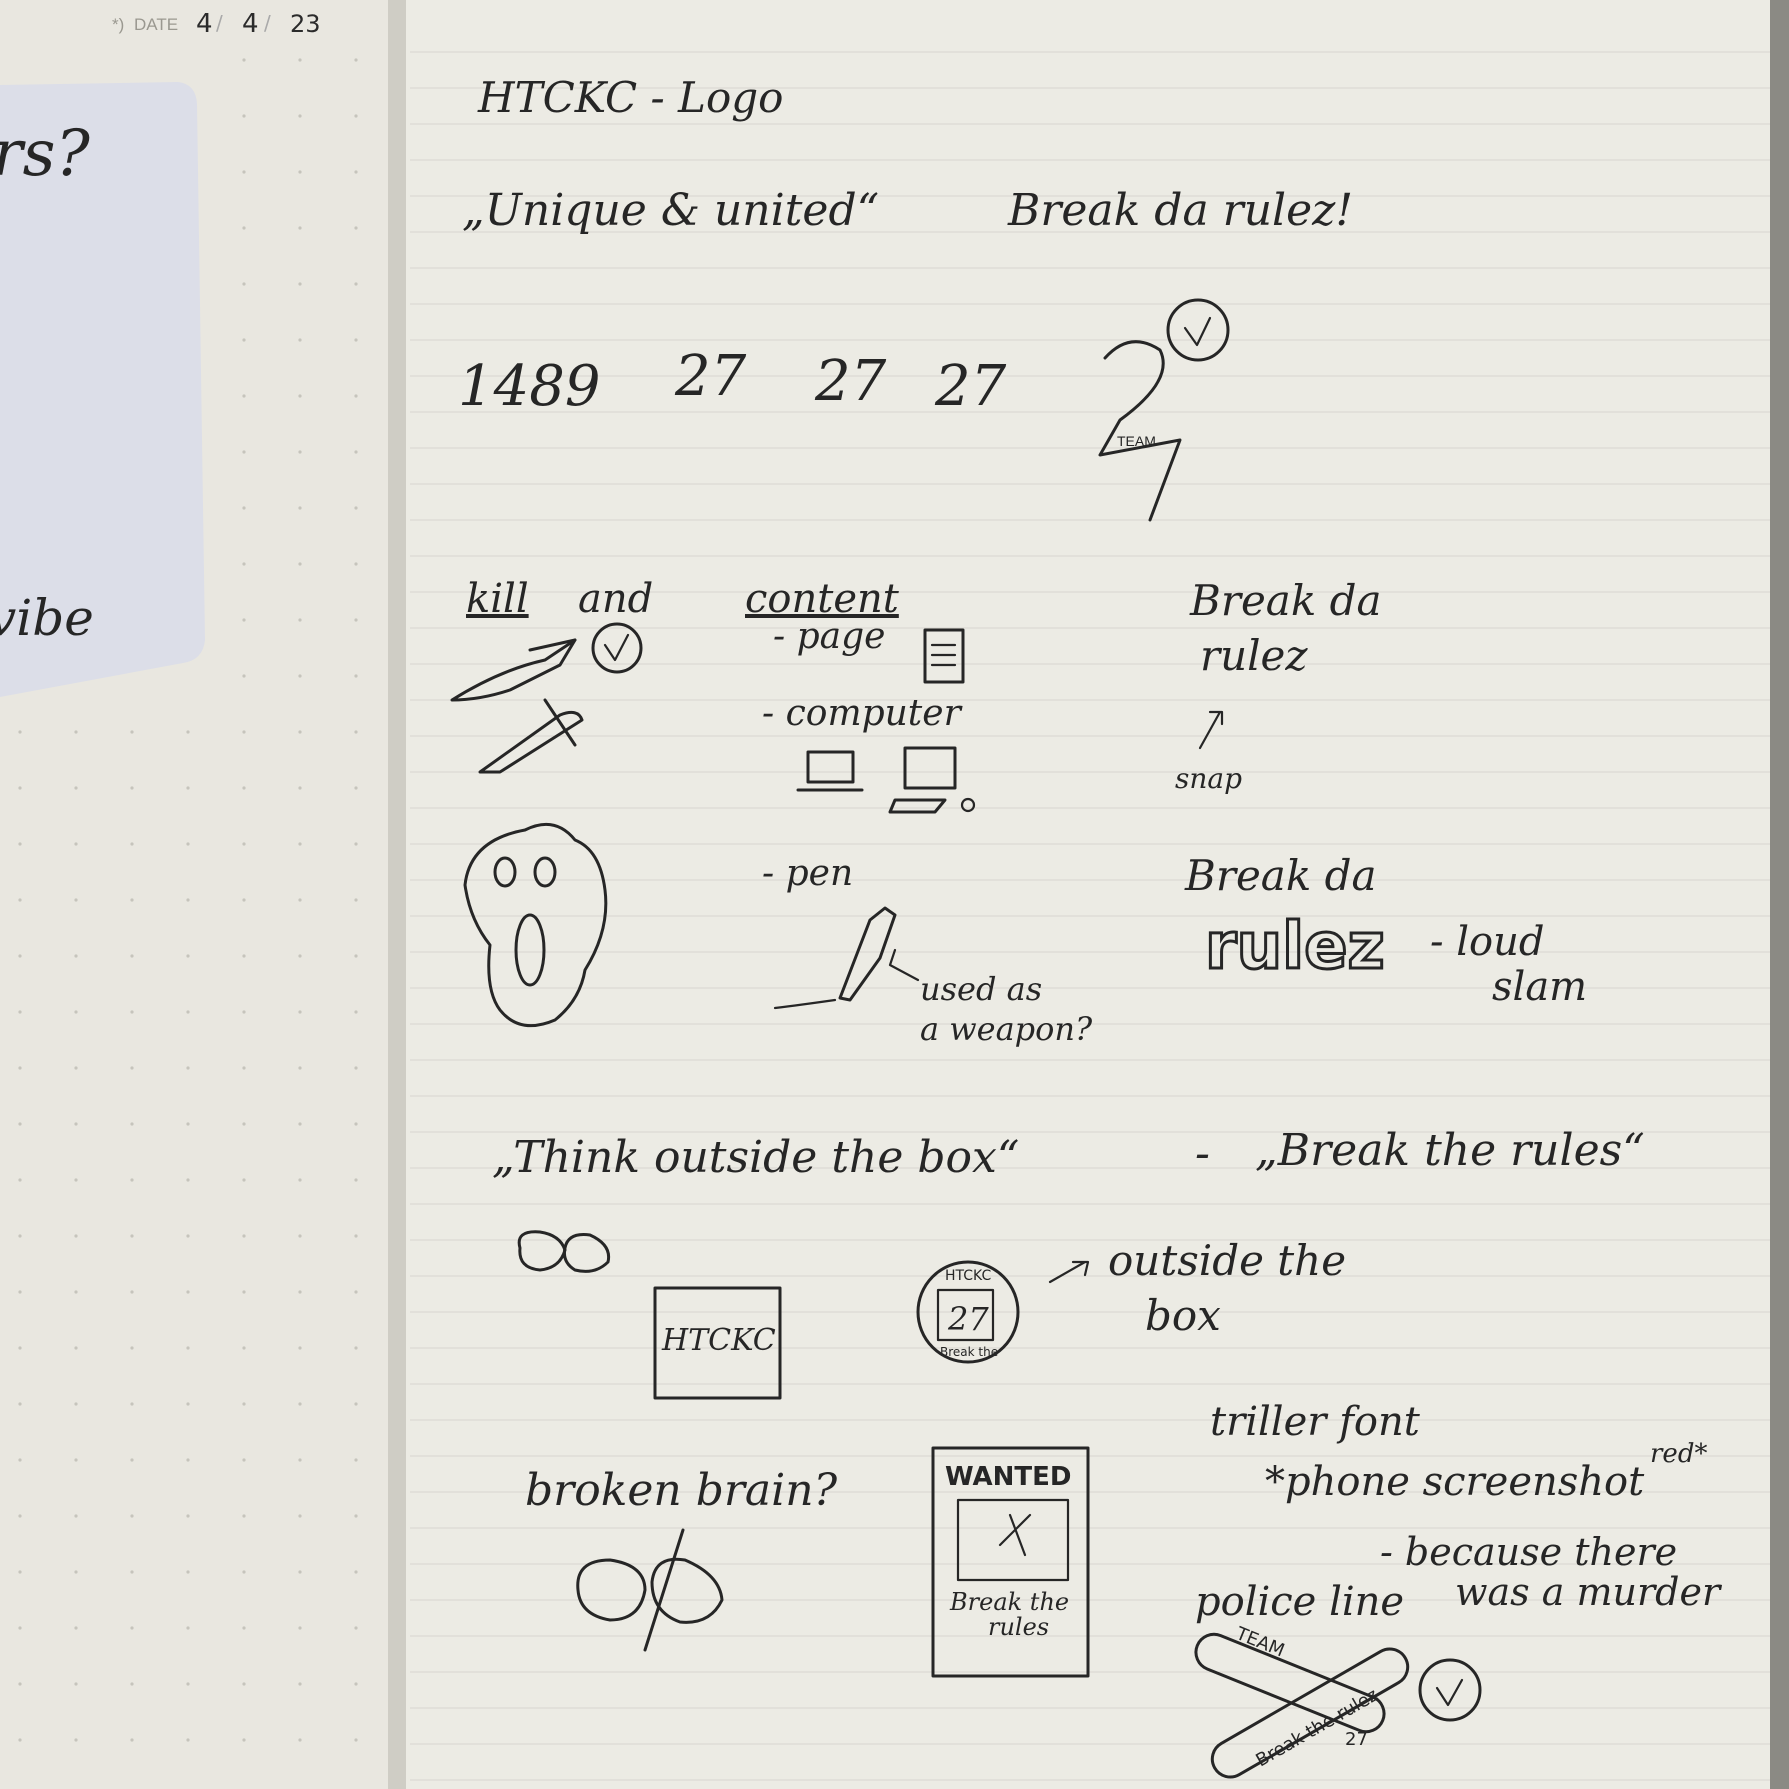 The image size is (1789, 1789). What do you see at coordinates (219, 23) in the screenshot?
I see `date-sep-1: /` at bounding box center [219, 23].